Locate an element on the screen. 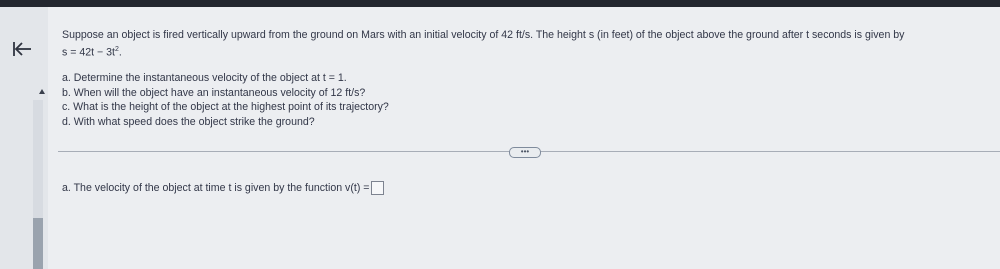 The image size is (1000, 269). more-button: ••• is located at coordinates (525, 152).